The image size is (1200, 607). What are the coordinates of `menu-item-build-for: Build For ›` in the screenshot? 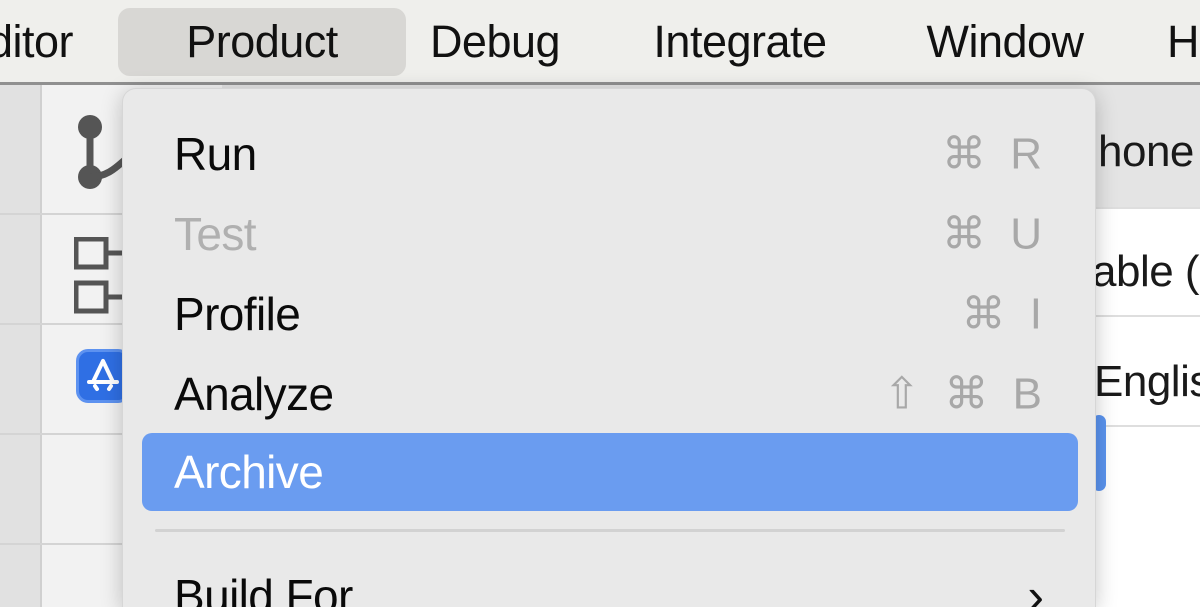 It's located at (610, 582).